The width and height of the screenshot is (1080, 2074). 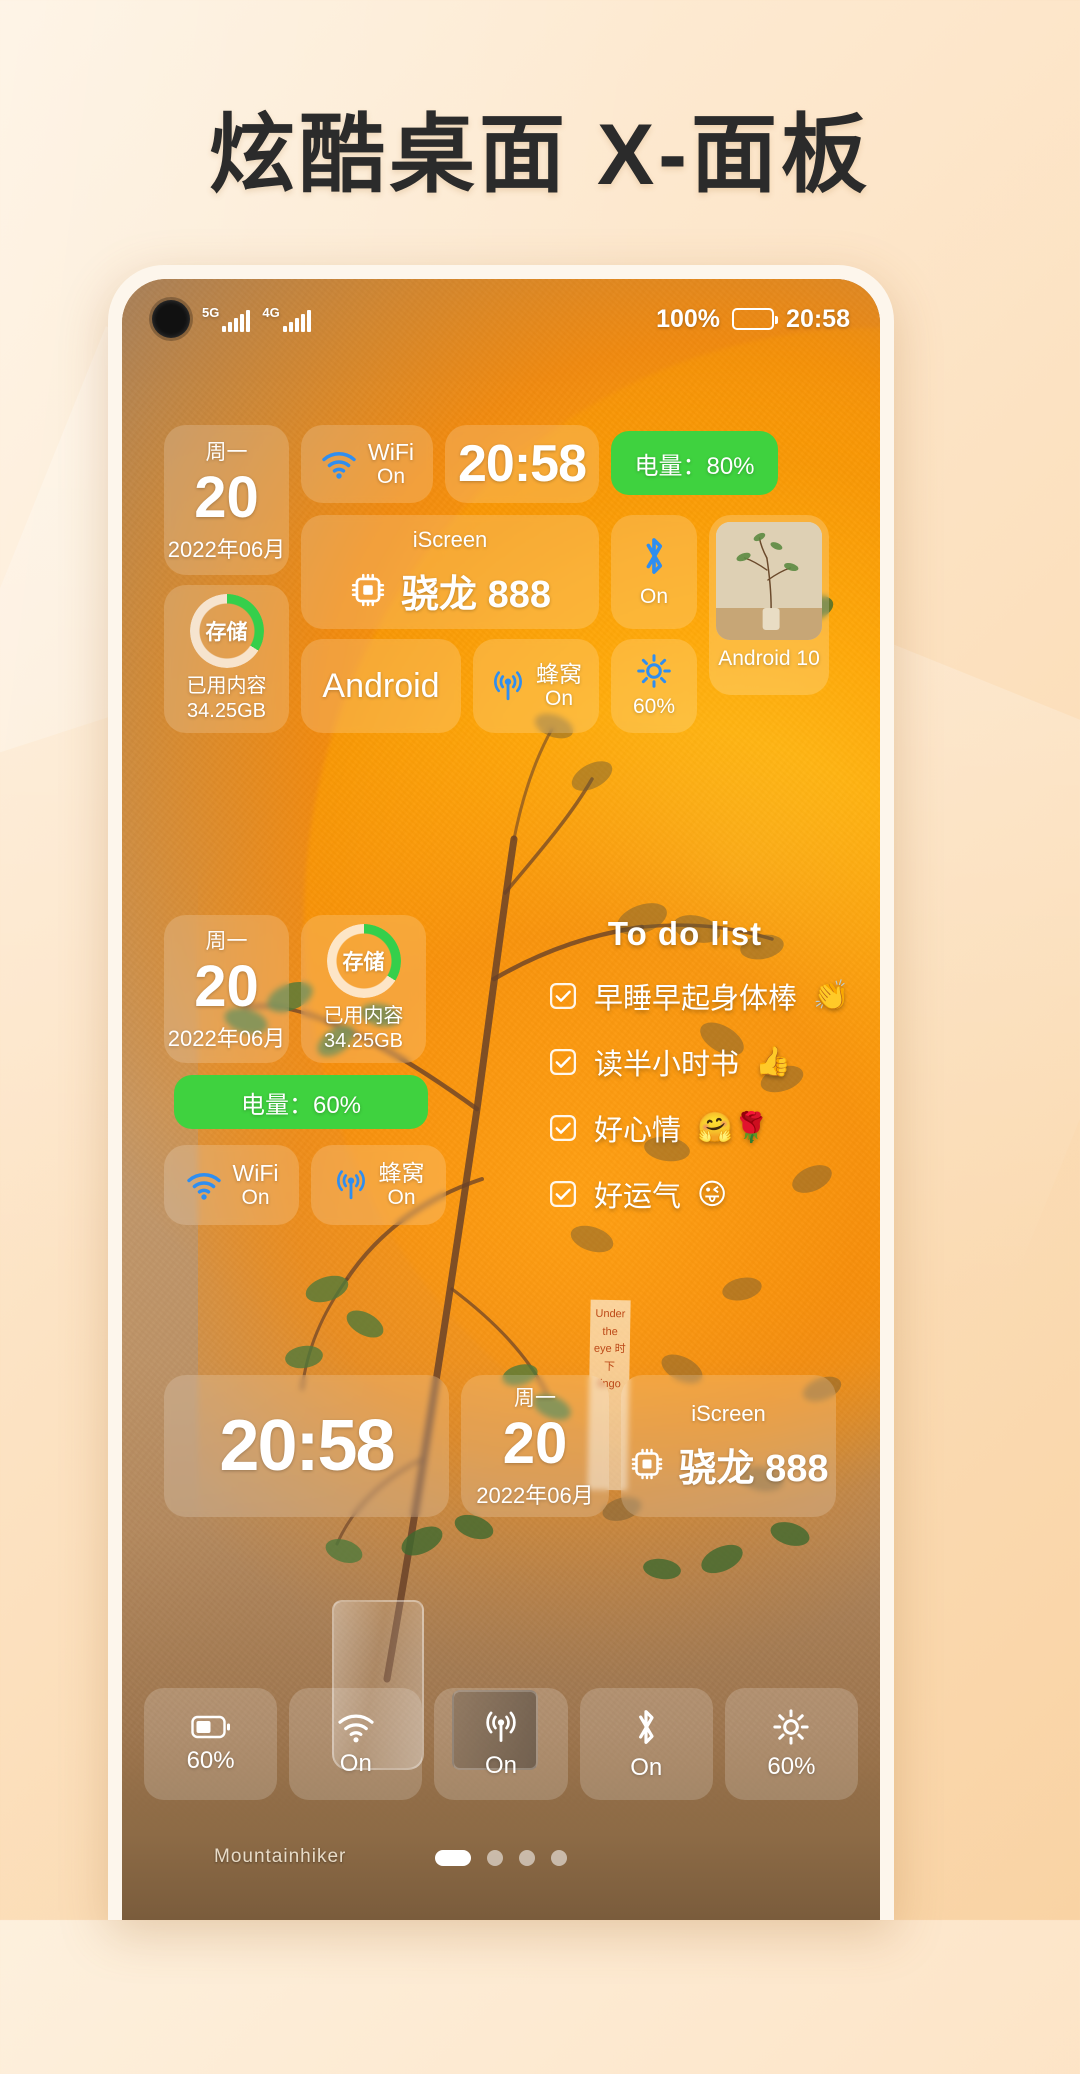 I want to click on wifi-toggle-row: WiFi On, so click(x=367, y=464).